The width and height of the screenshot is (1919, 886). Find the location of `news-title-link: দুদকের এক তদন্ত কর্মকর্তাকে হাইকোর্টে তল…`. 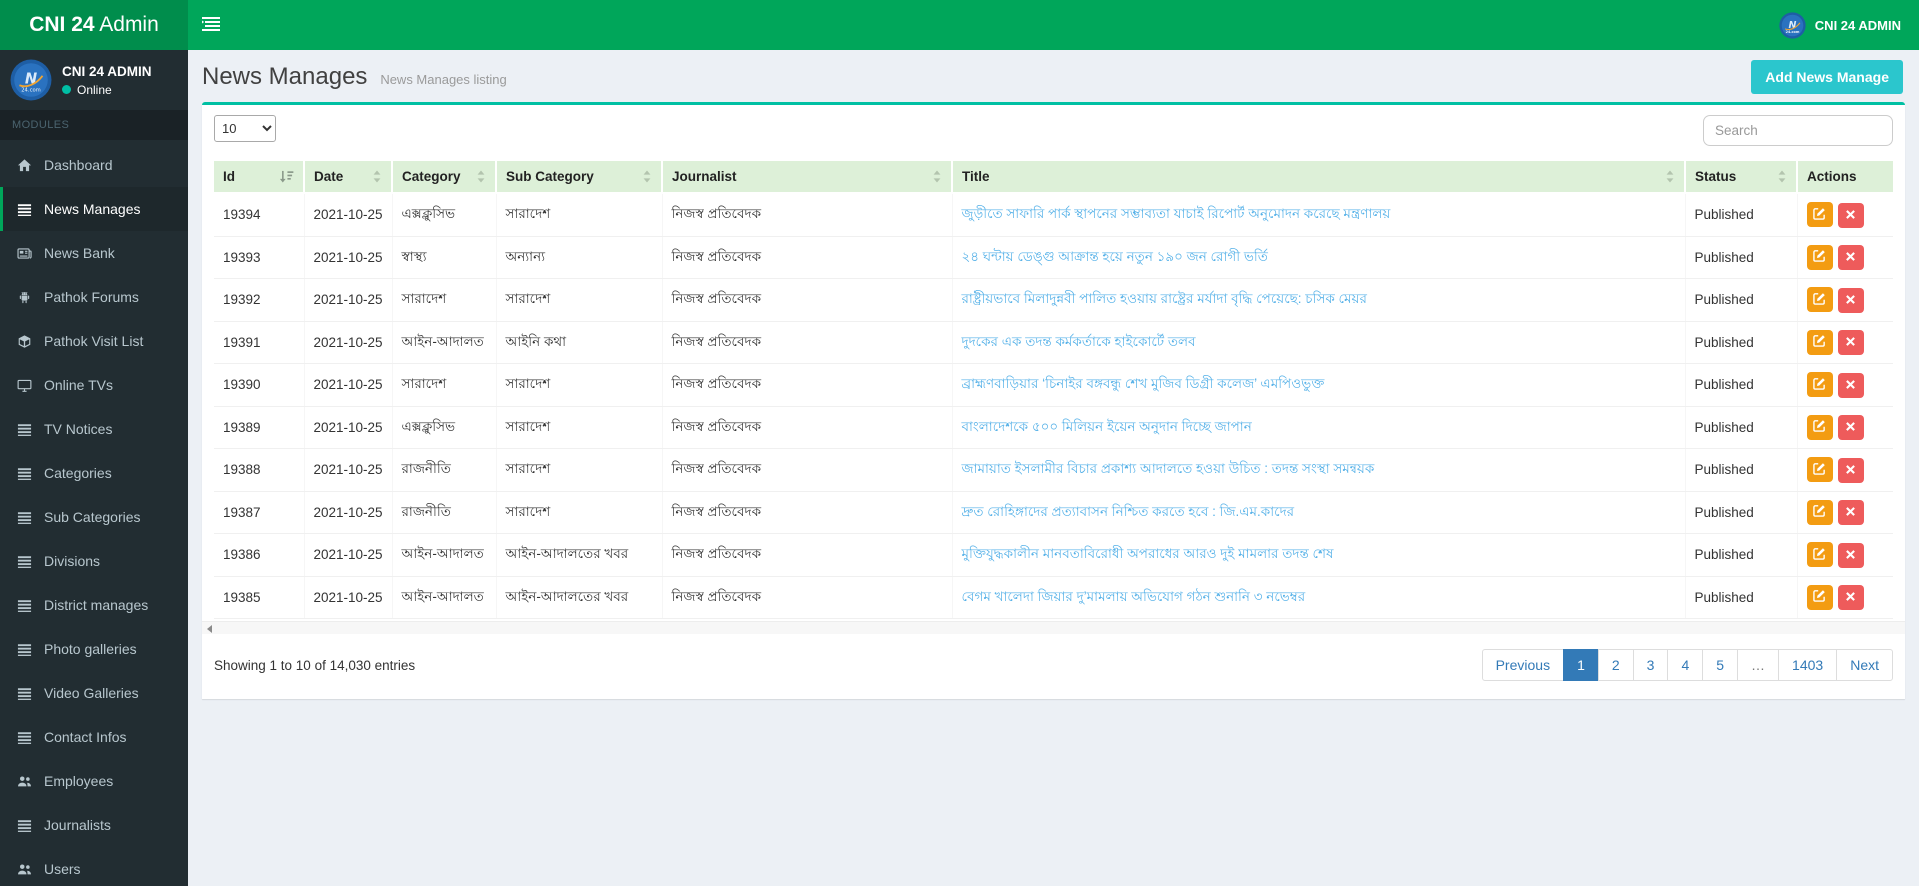

news-title-link: দুদকের এক তদন্ত কর্মকর্তাকে হাইকোর্টে তল… is located at coordinates (1079, 341).